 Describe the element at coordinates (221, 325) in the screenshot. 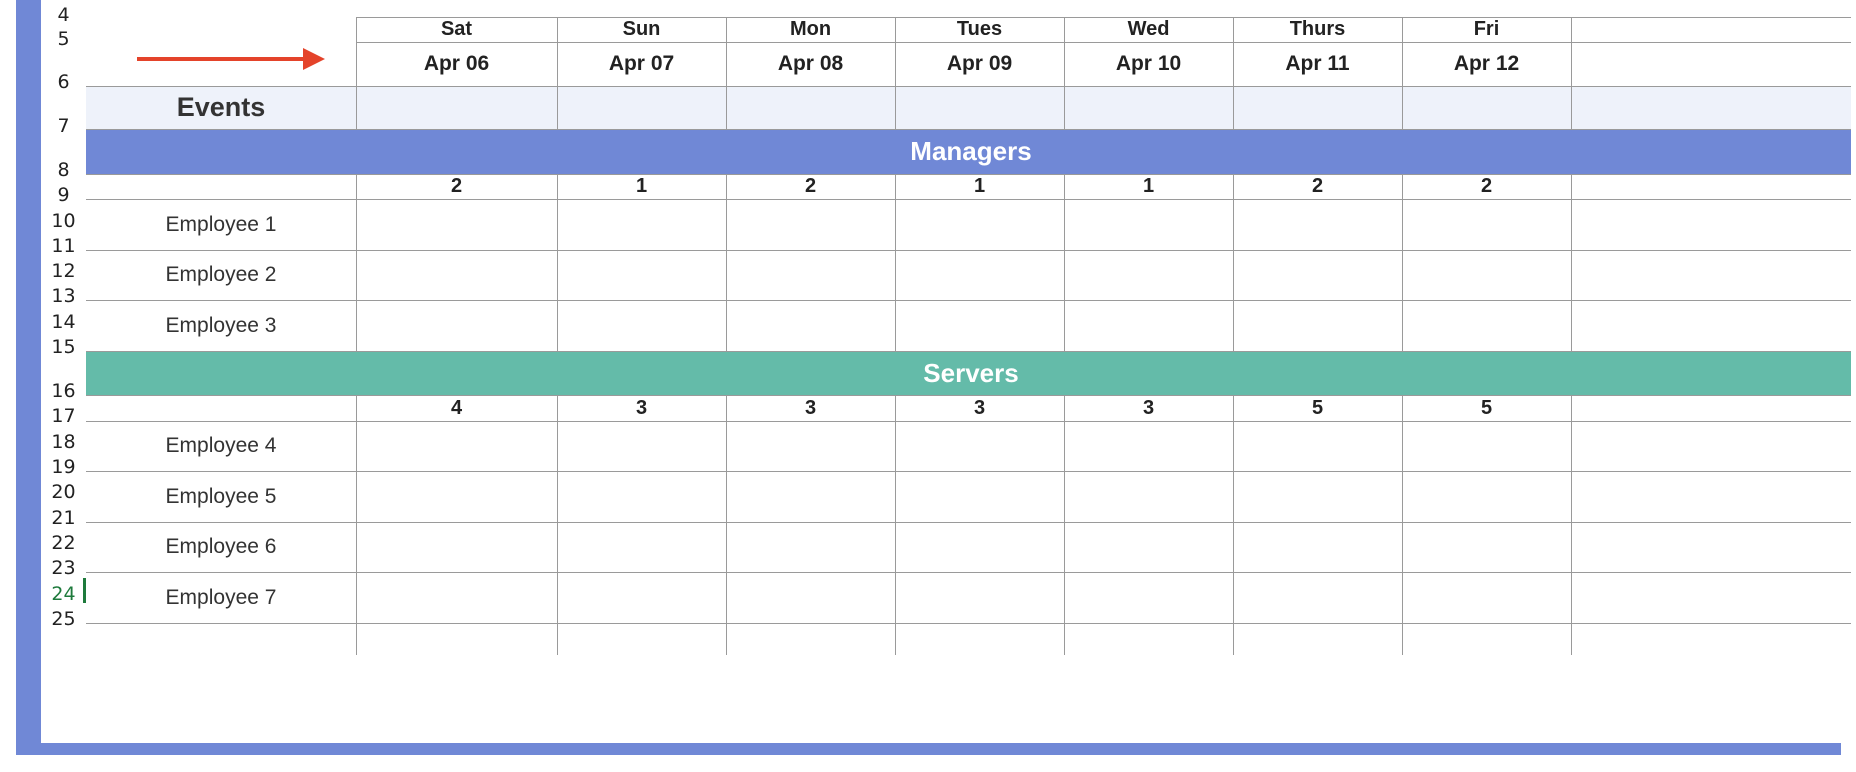

I see `employee-name-cell: Employee 3` at that location.